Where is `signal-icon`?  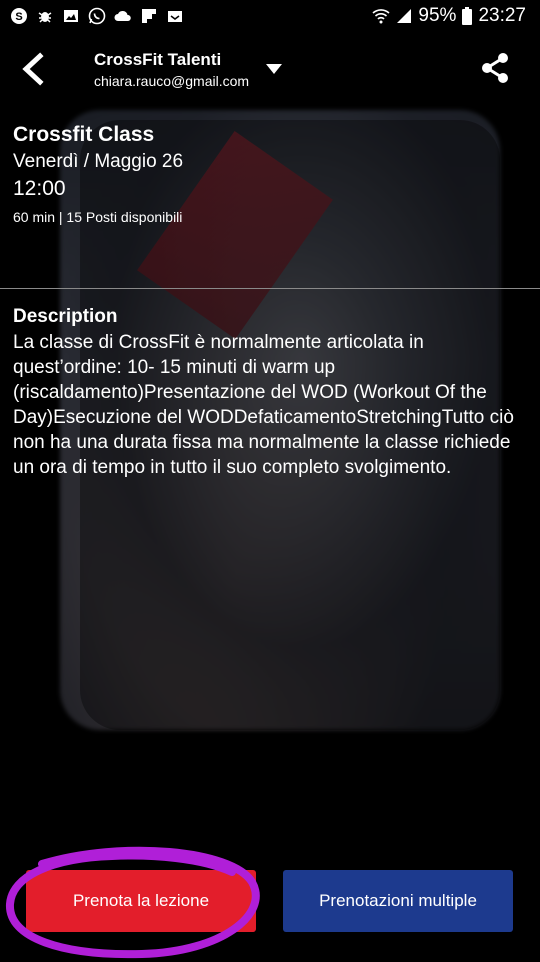 signal-icon is located at coordinates (404, 16).